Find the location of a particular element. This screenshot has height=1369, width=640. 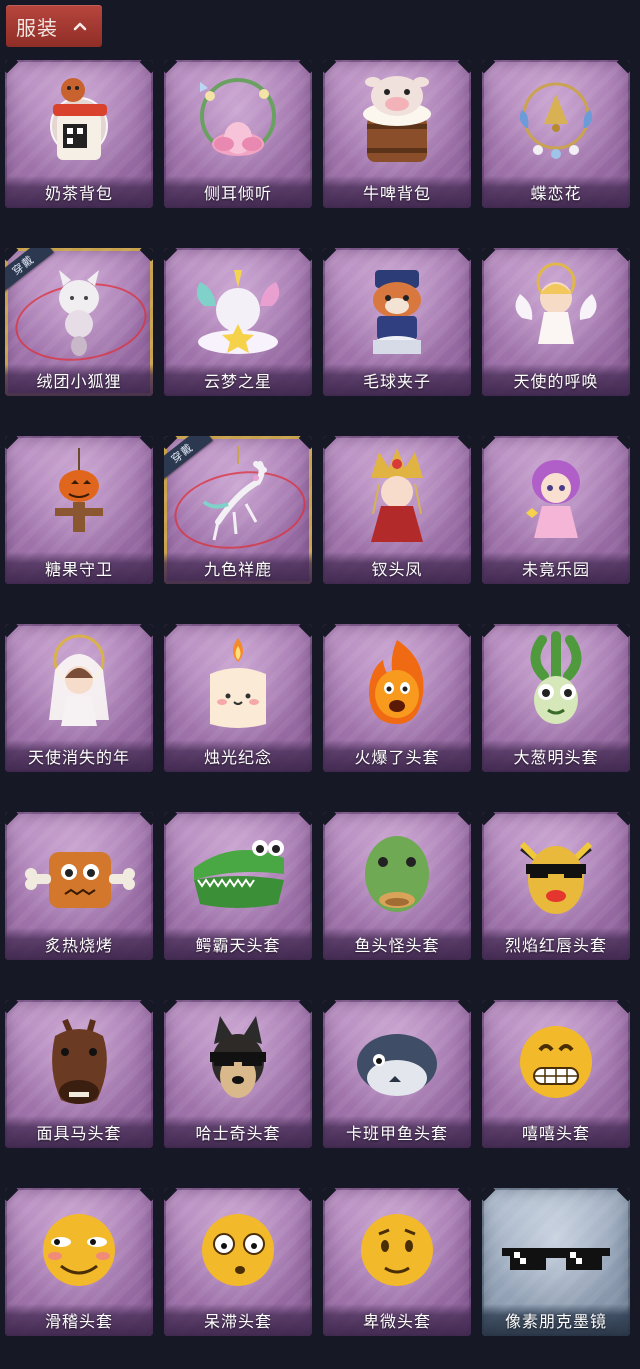

outfit-card: 嘻嘻头套 is located at coordinates (556, 1074).